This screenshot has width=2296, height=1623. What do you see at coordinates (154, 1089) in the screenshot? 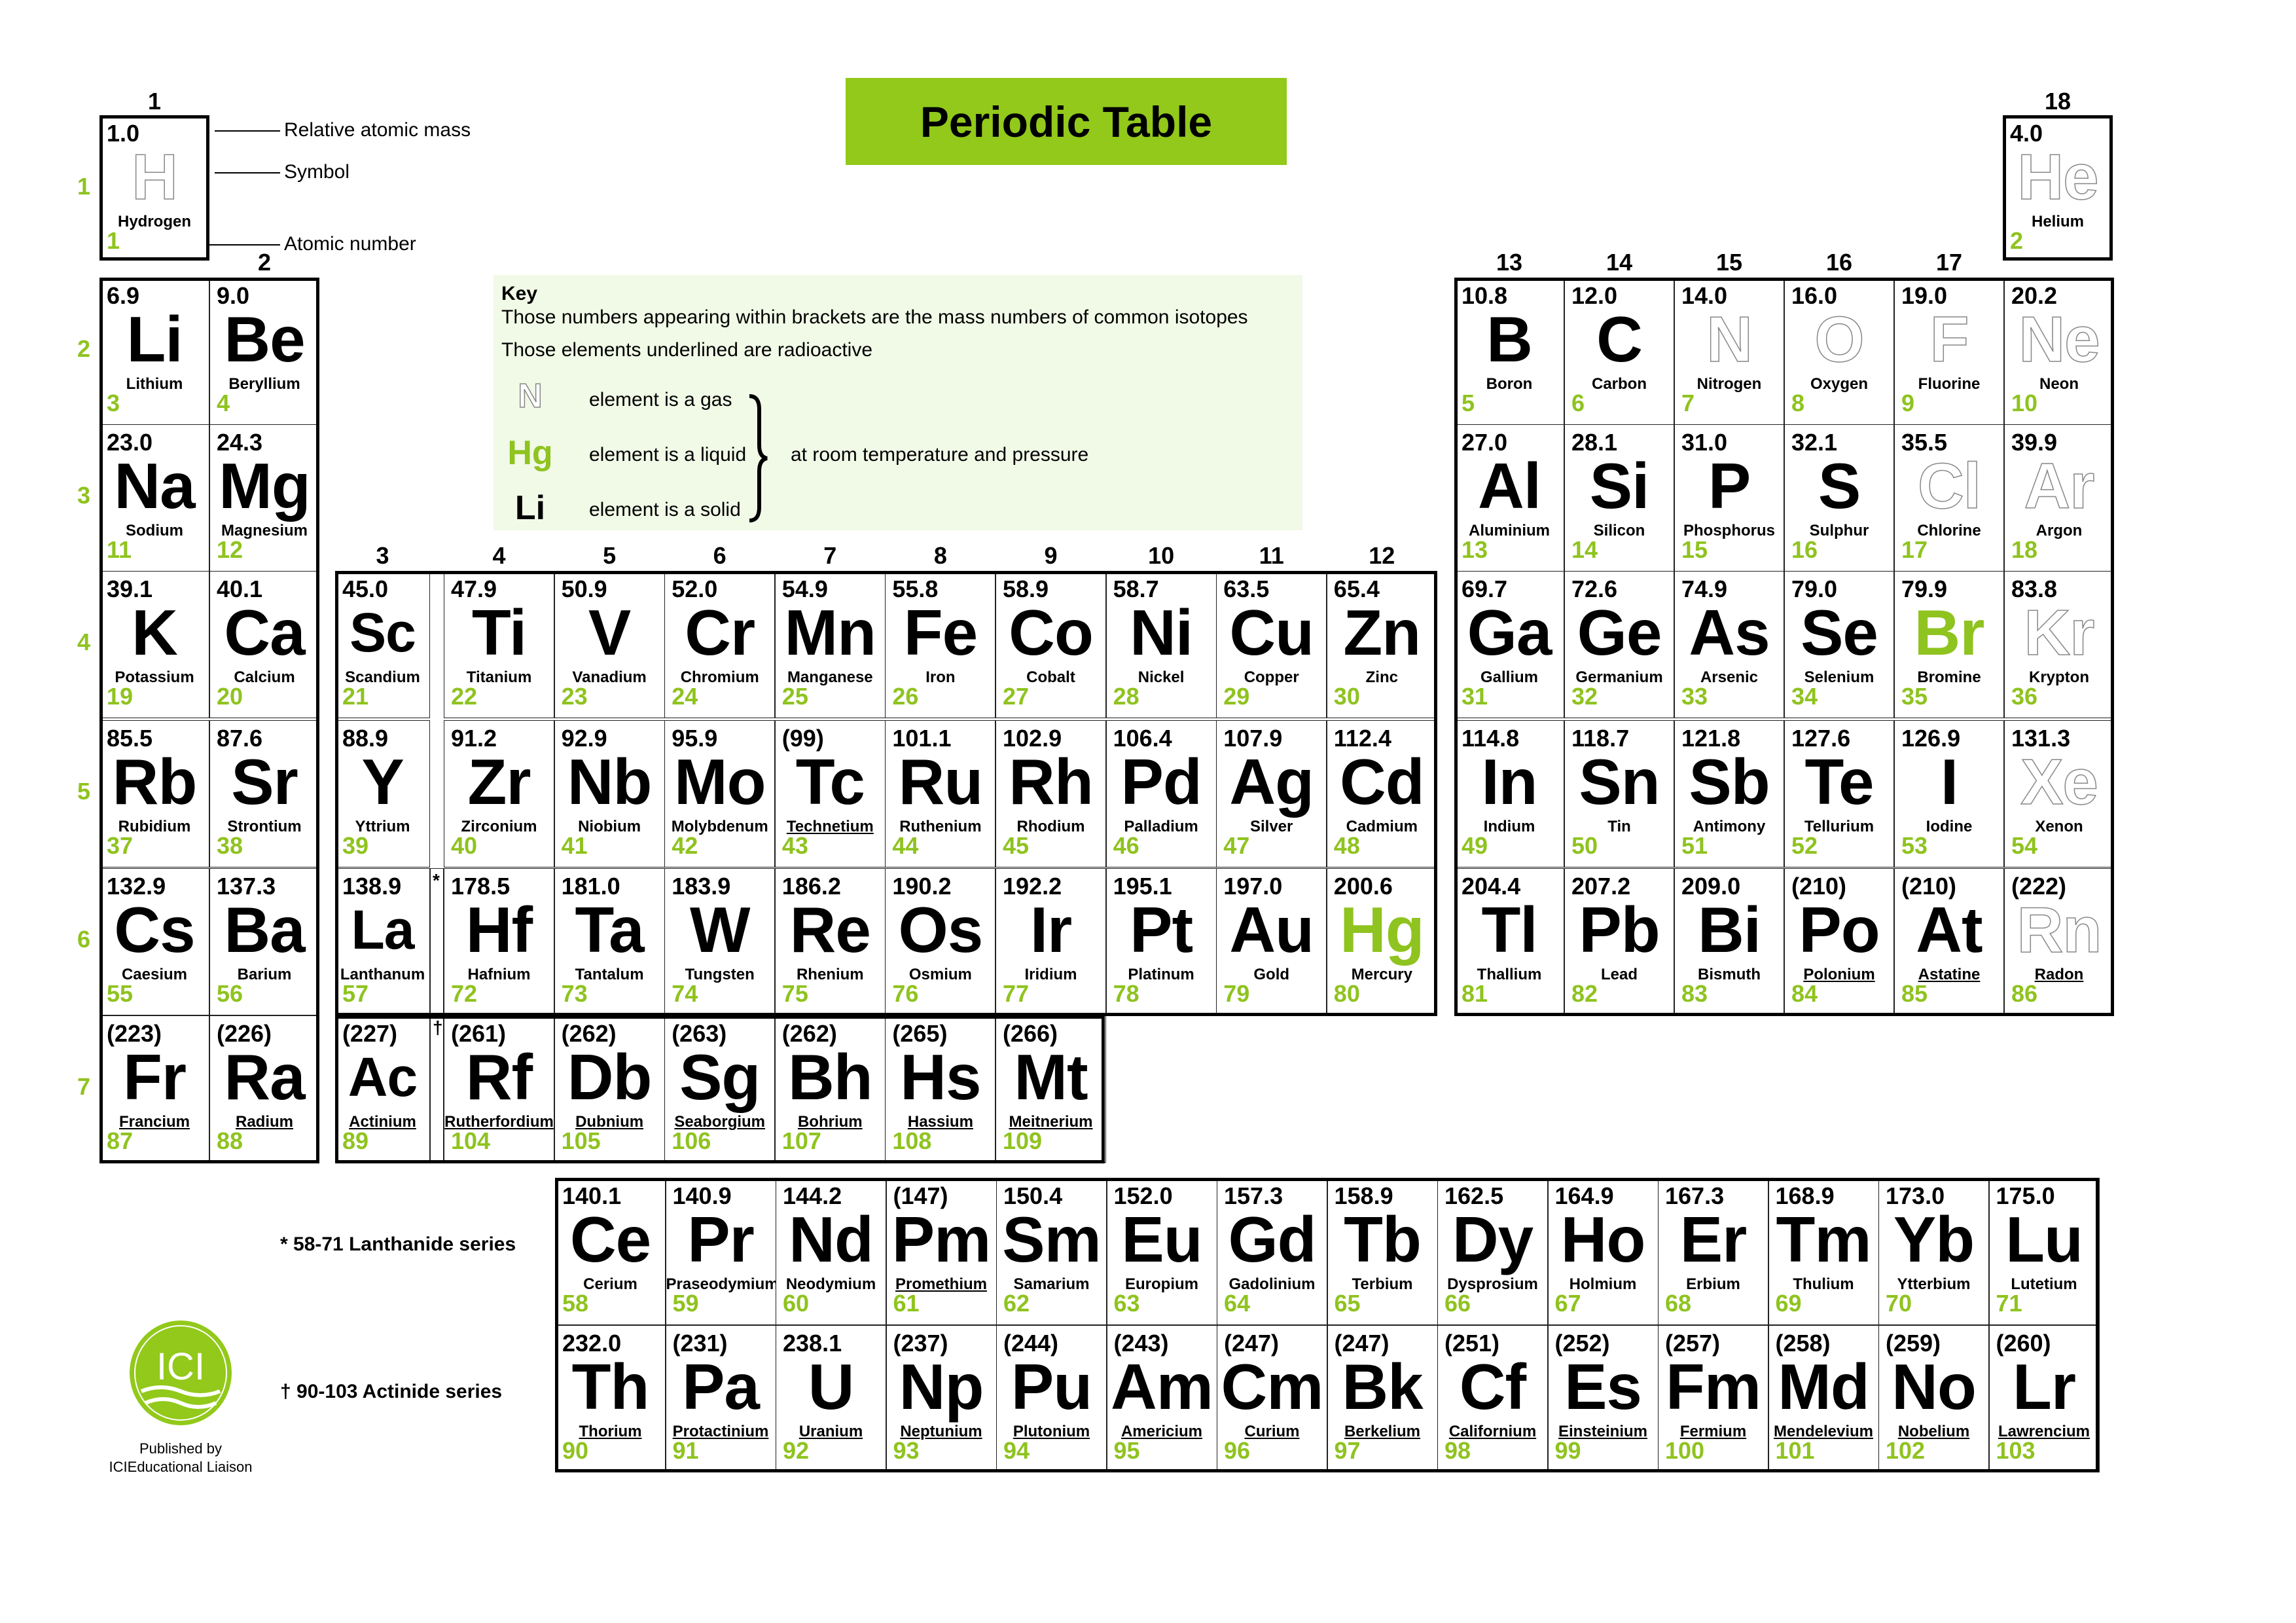
I see `element-cell-fr: (223) Fr Francium 87` at bounding box center [154, 1089].